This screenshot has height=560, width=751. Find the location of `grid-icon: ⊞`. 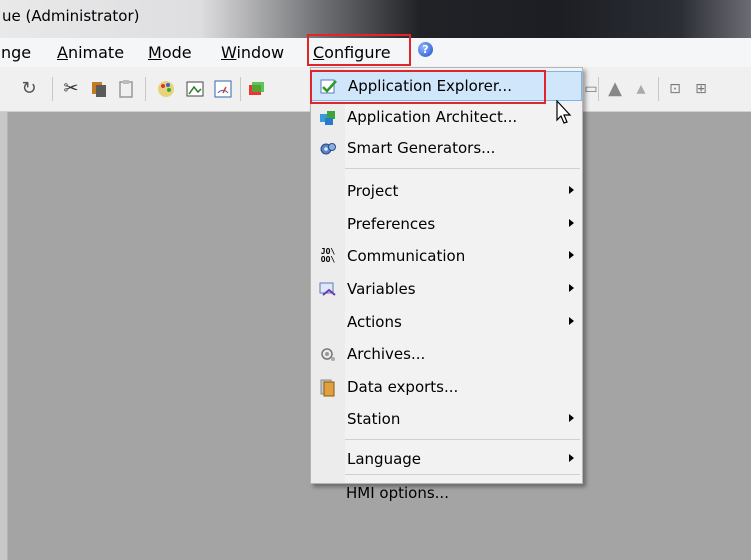

grid-icon: ⊞ is located at coordinates (701, 89).